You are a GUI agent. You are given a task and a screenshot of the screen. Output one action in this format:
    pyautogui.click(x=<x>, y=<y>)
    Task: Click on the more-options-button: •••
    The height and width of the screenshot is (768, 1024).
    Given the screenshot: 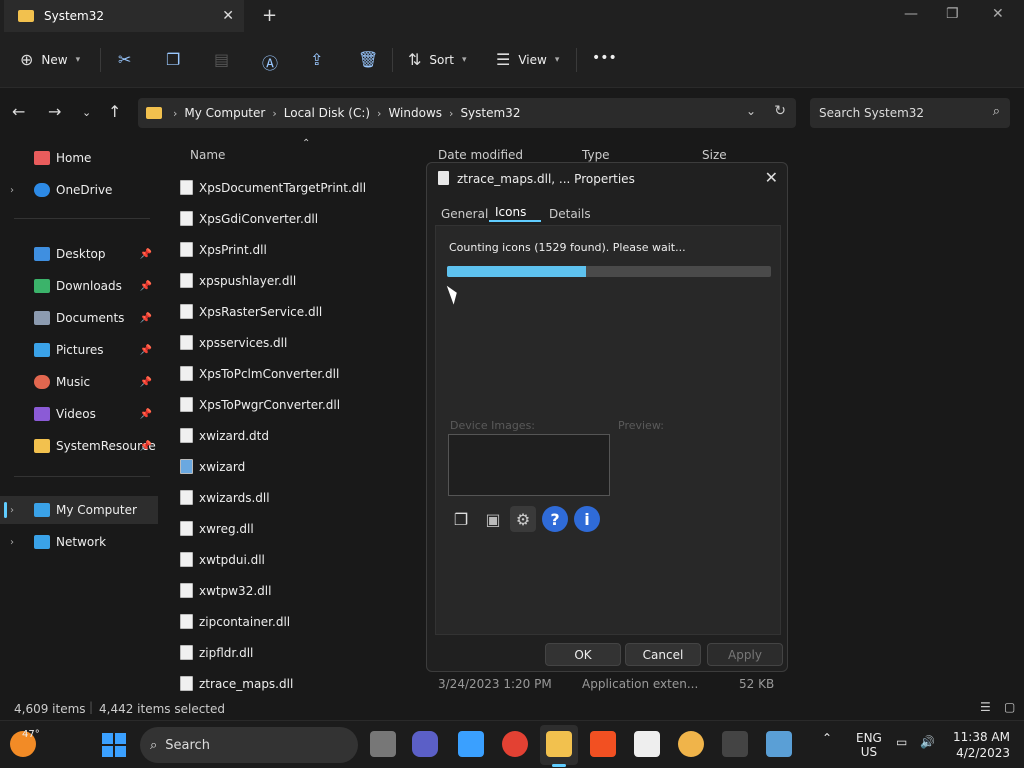 What is the action you would take?
    pyautogui.click(x=604, y=58)
    